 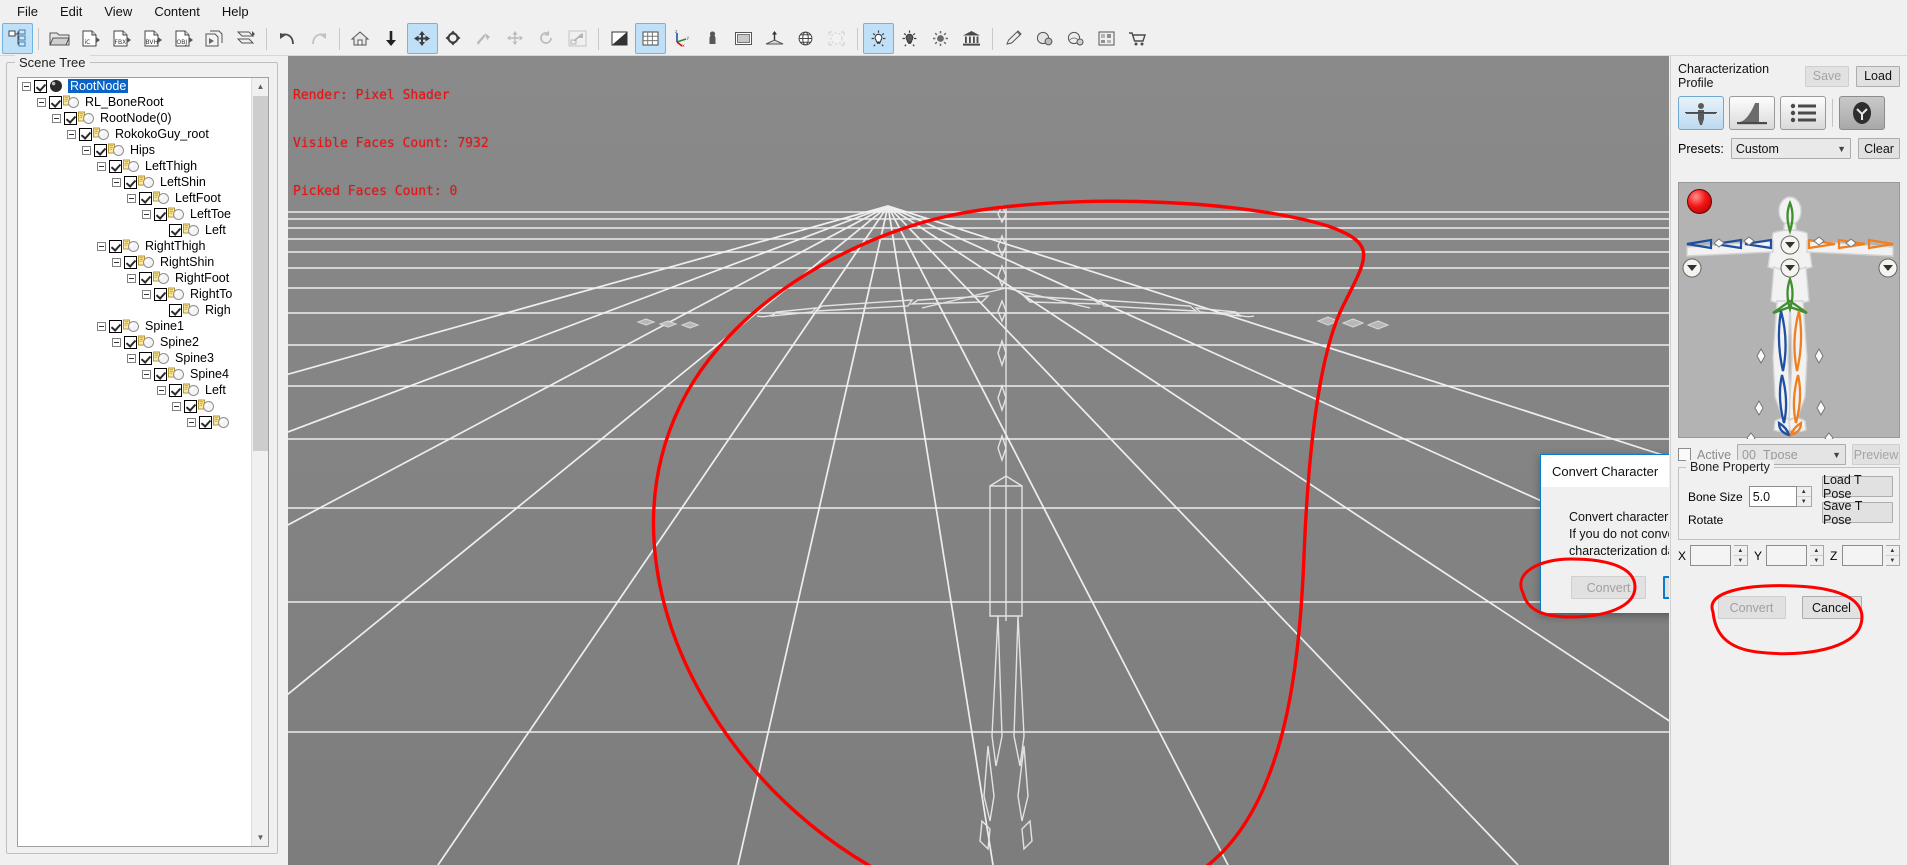 What do you see at coordinates (134, 326) in the screenshot?
I see `tree-node: Spine1` at bounding box center [134, 326].